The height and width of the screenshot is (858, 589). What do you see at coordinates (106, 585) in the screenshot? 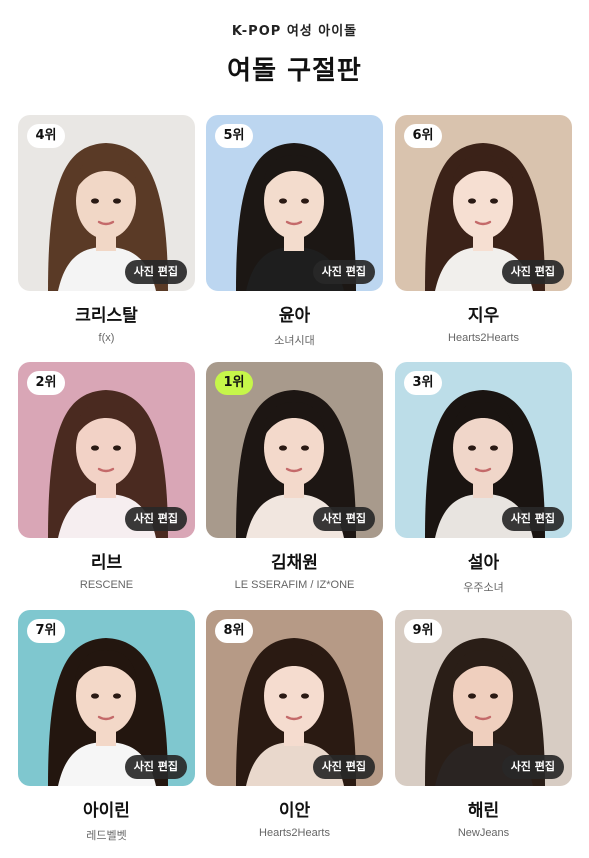
I see `idol-group: RESCENE` at bounding box center [106, 585].